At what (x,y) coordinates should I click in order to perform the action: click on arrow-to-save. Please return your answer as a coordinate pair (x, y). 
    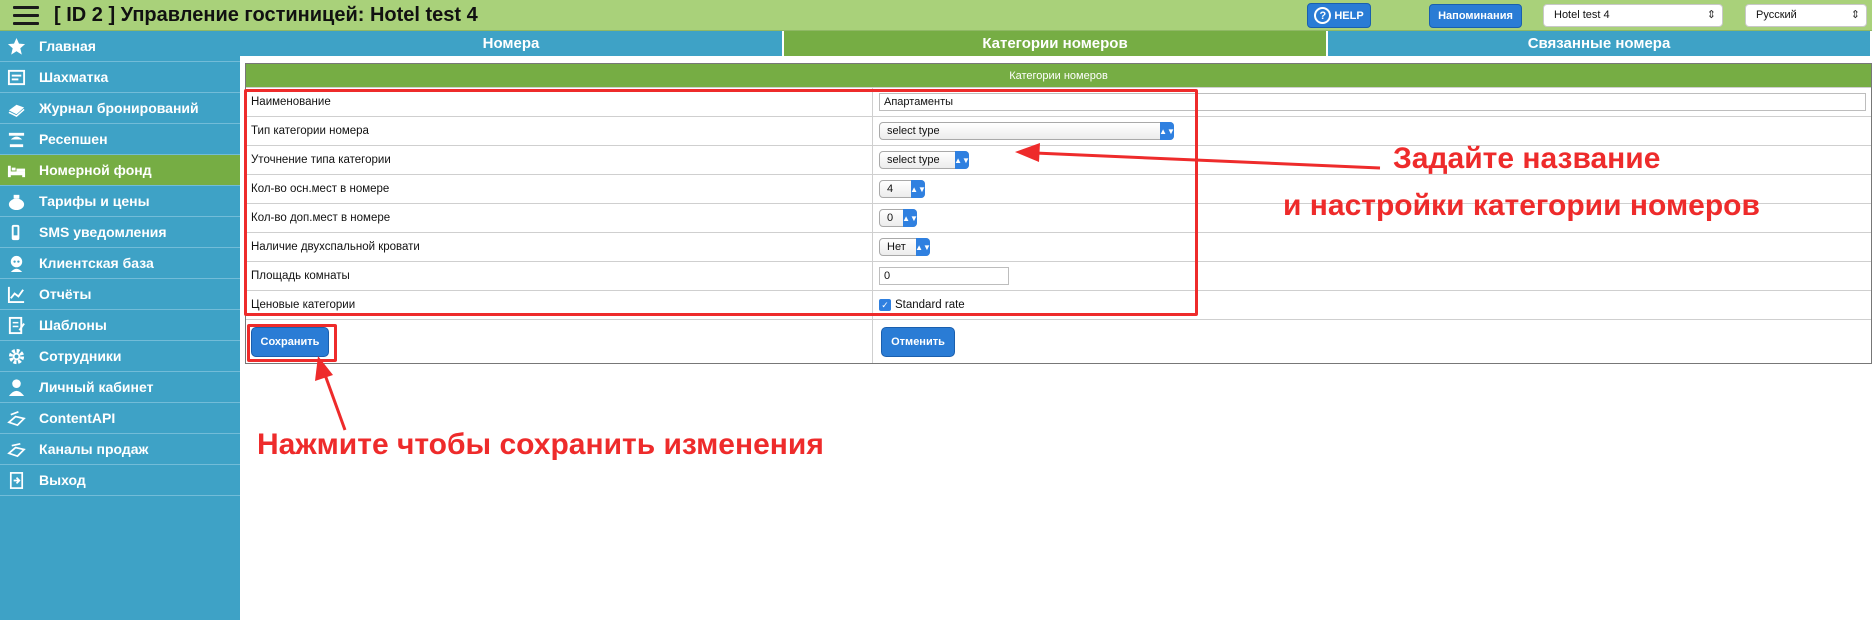
    Looking at the image, I should click on (331, 393).